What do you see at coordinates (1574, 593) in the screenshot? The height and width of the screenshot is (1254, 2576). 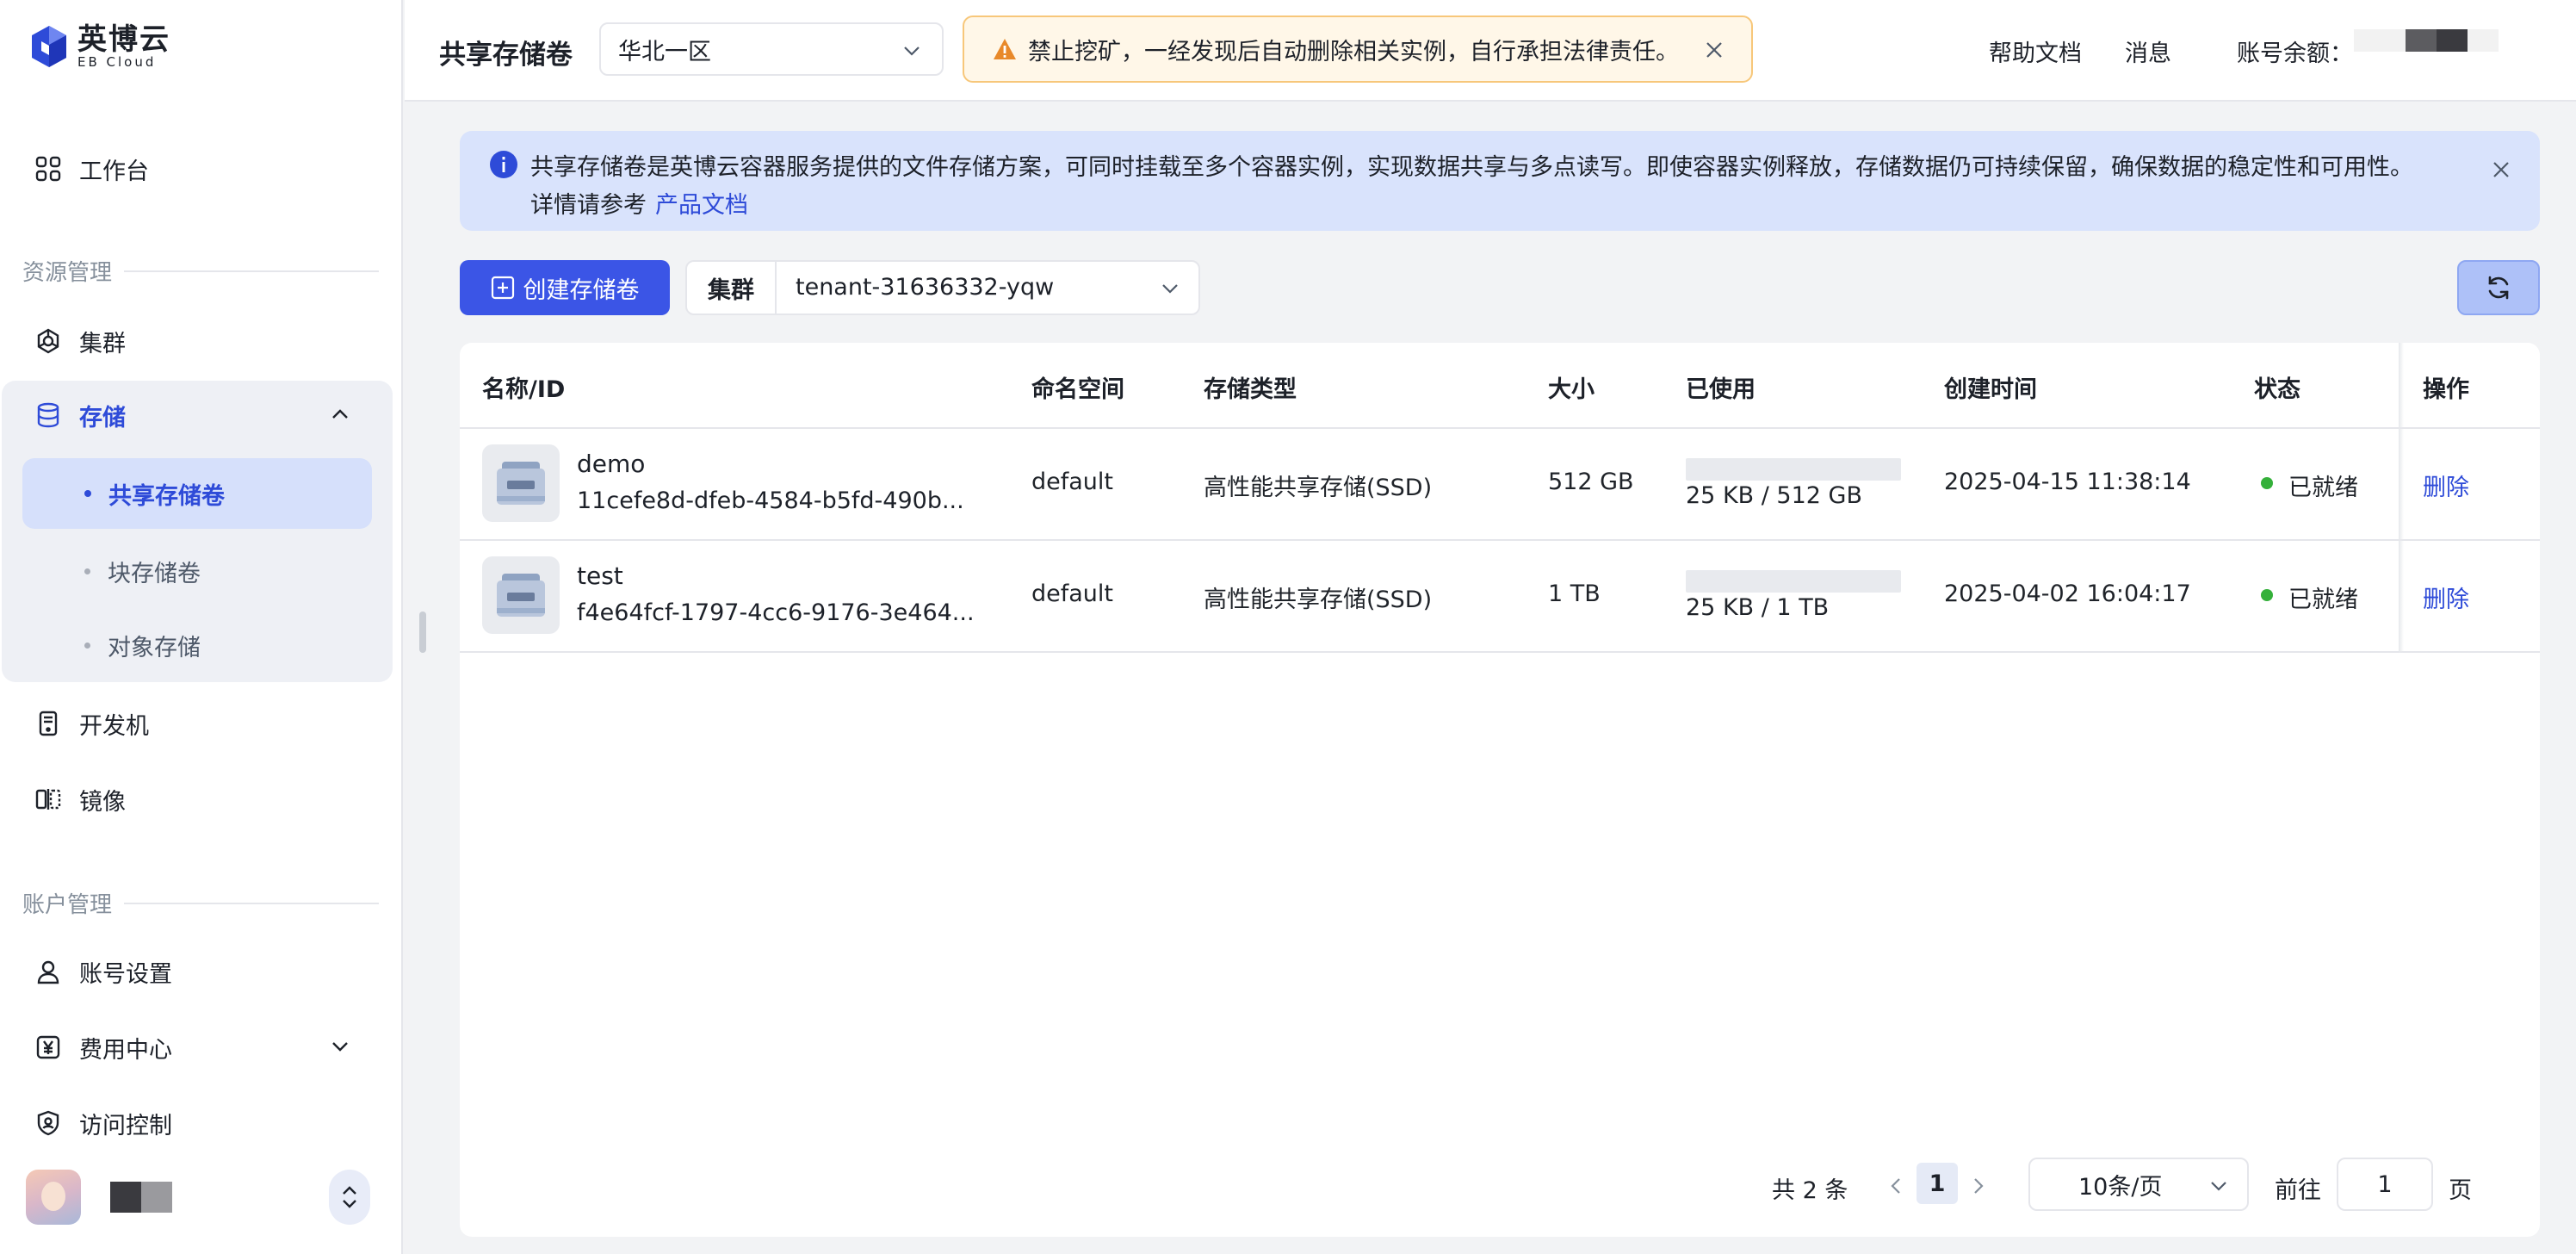 I see `volume-size: 1 TB` at bounding box center [1574, 593].